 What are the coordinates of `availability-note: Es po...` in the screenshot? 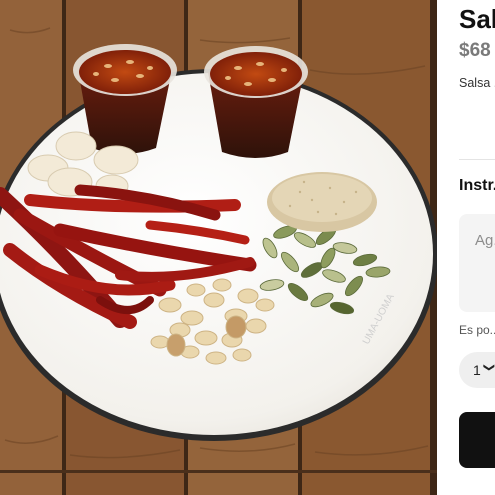 It's located at (477, 330).